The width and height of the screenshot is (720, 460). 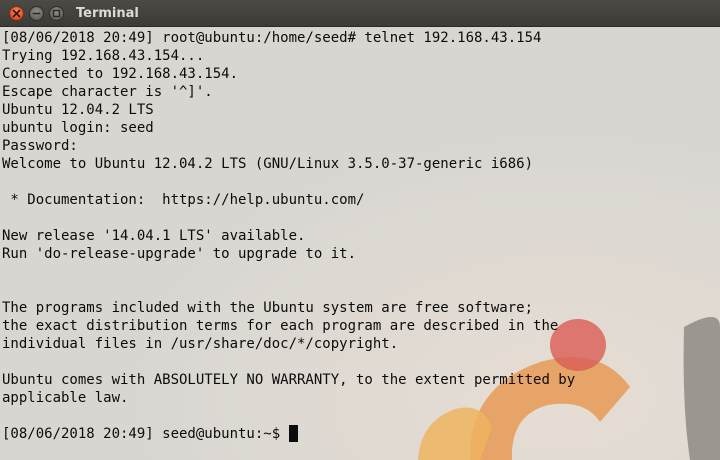 I want to click on maximize-button, so click(x=56, y=13).